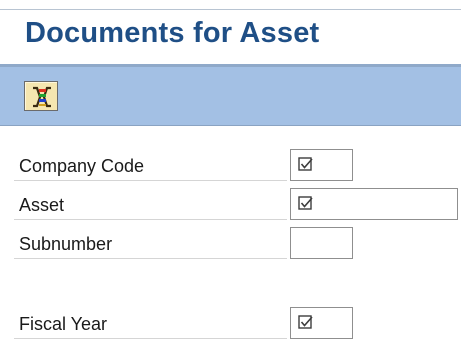  Describe the element at coordinates (150, 244) in the screenshot. I see `subnumber-label: Subnumber` at that location.